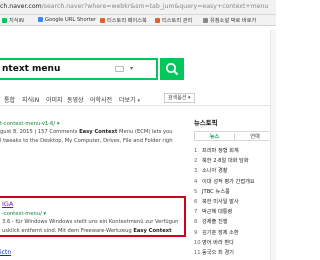 This screenshot has height=260, width=320. Describe the element at coordinates (235, 223) in the screenshot. I see `news-topic-item: 8 강제출 진행` at that location.